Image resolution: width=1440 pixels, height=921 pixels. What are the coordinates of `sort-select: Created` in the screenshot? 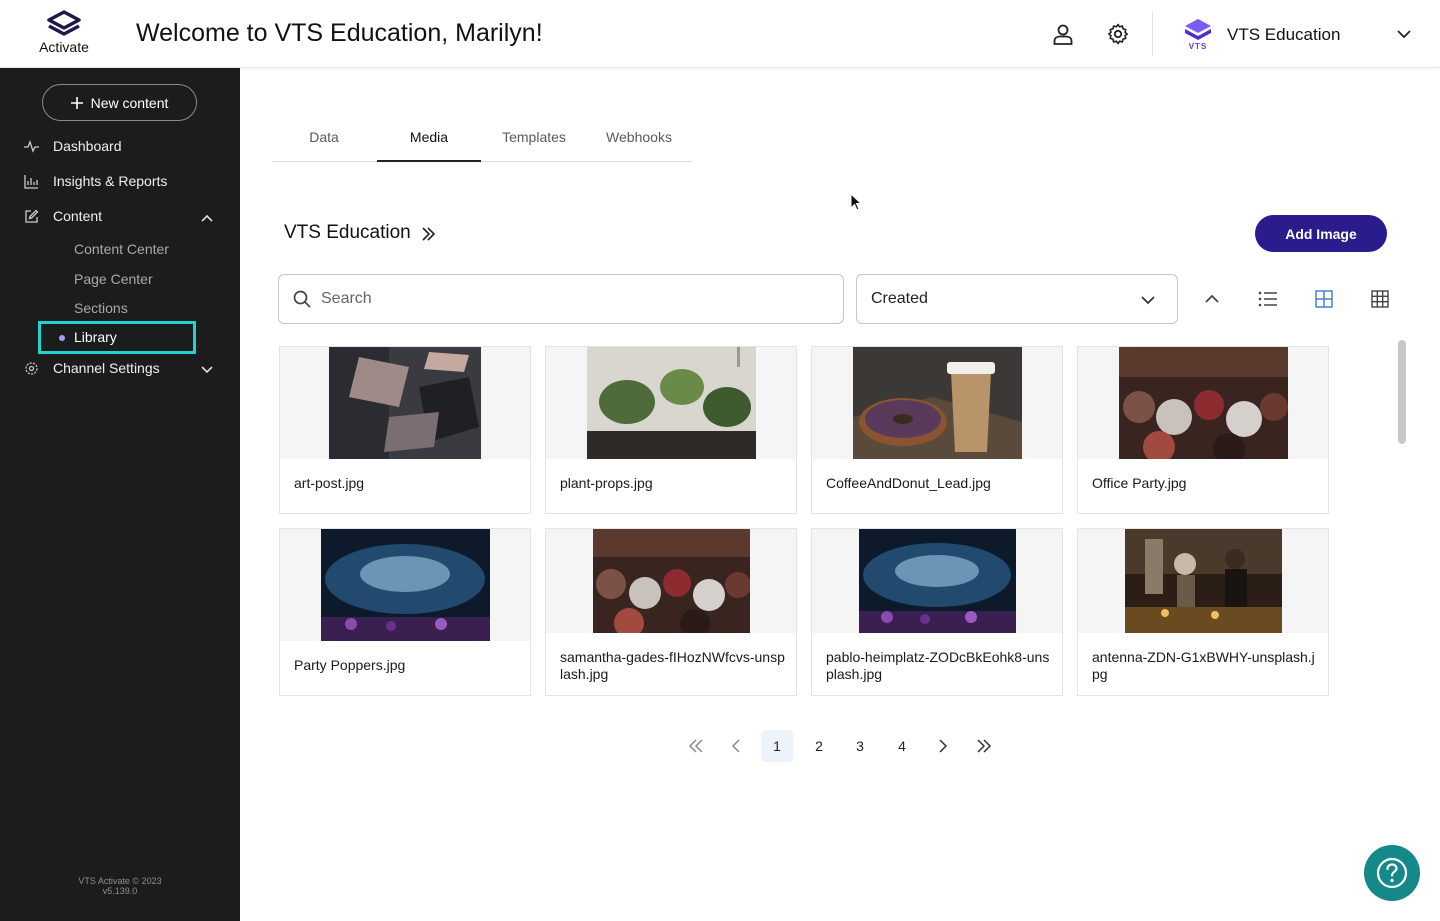 It's located at (1017, 299).